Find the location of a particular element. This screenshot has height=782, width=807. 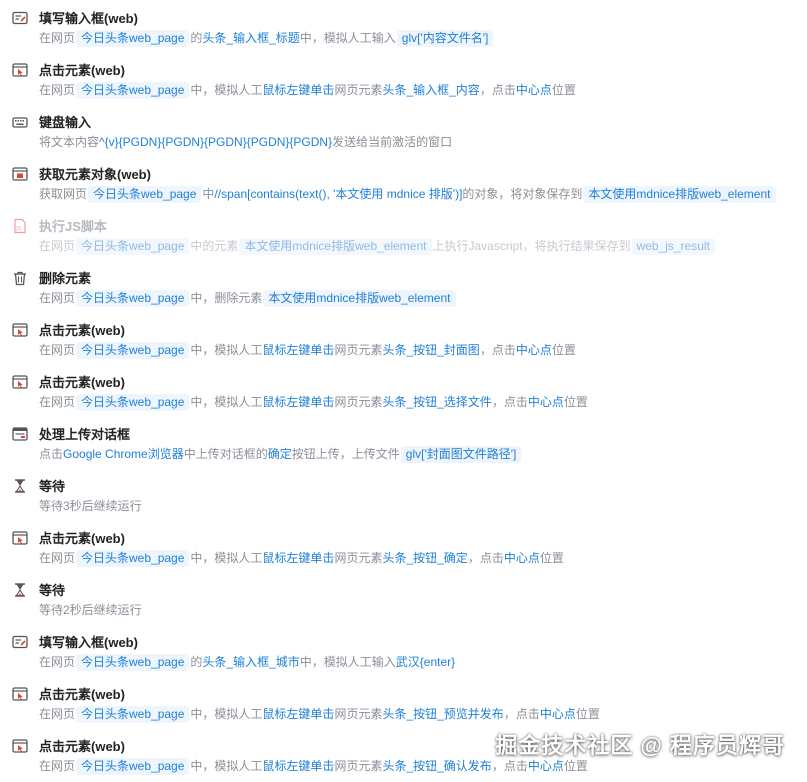

step-title: 键盘输入 is located at coordinates (65, 122).